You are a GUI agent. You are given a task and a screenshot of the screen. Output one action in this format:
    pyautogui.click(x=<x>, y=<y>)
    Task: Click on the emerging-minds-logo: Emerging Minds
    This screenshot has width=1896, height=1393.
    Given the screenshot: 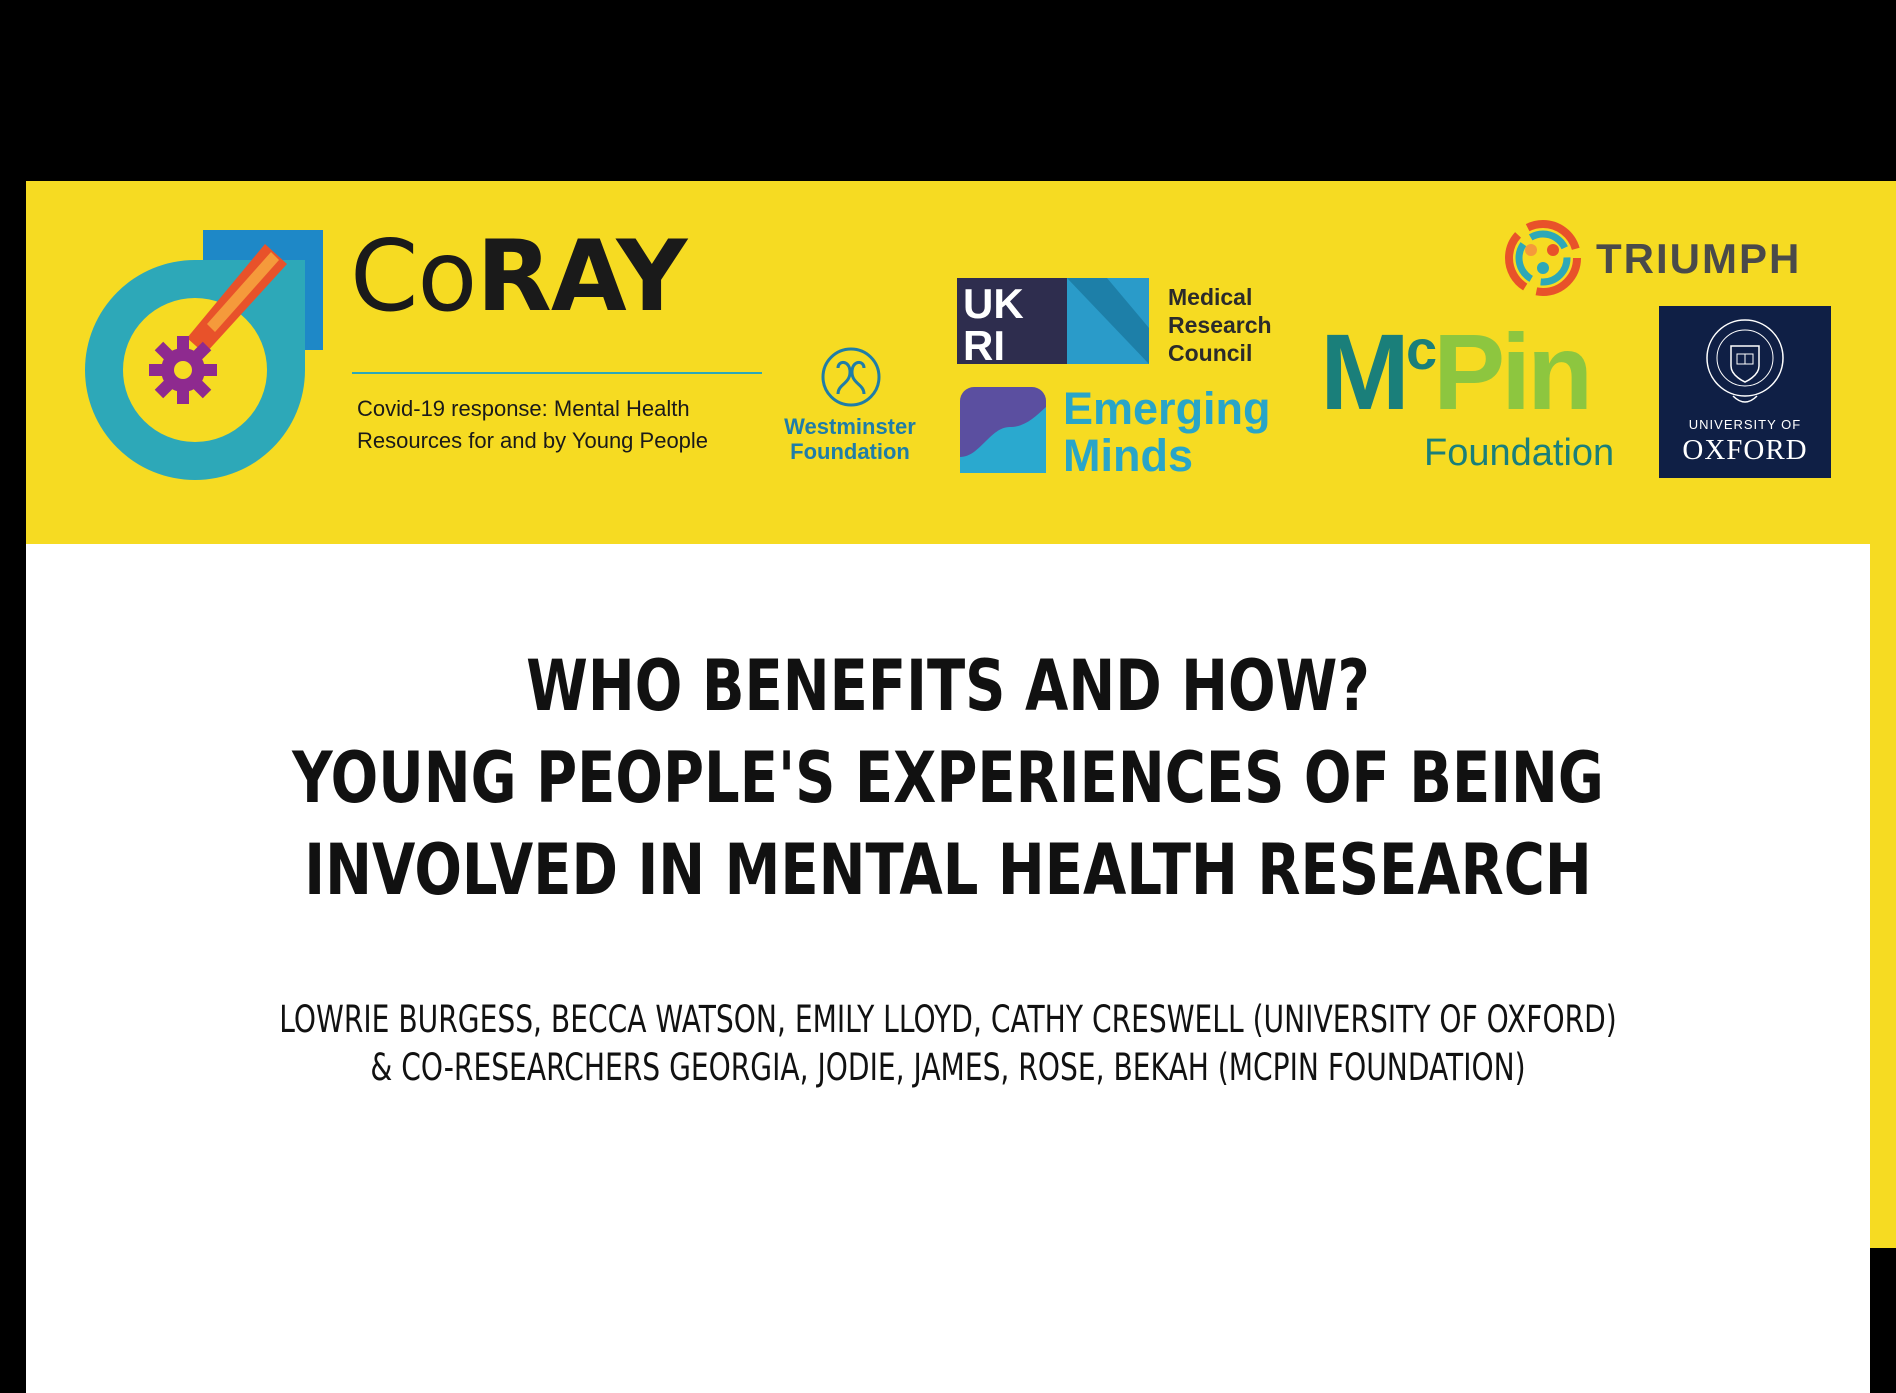 What is the action you would take?
    pyautogui.click(x=1167, y=432)
    